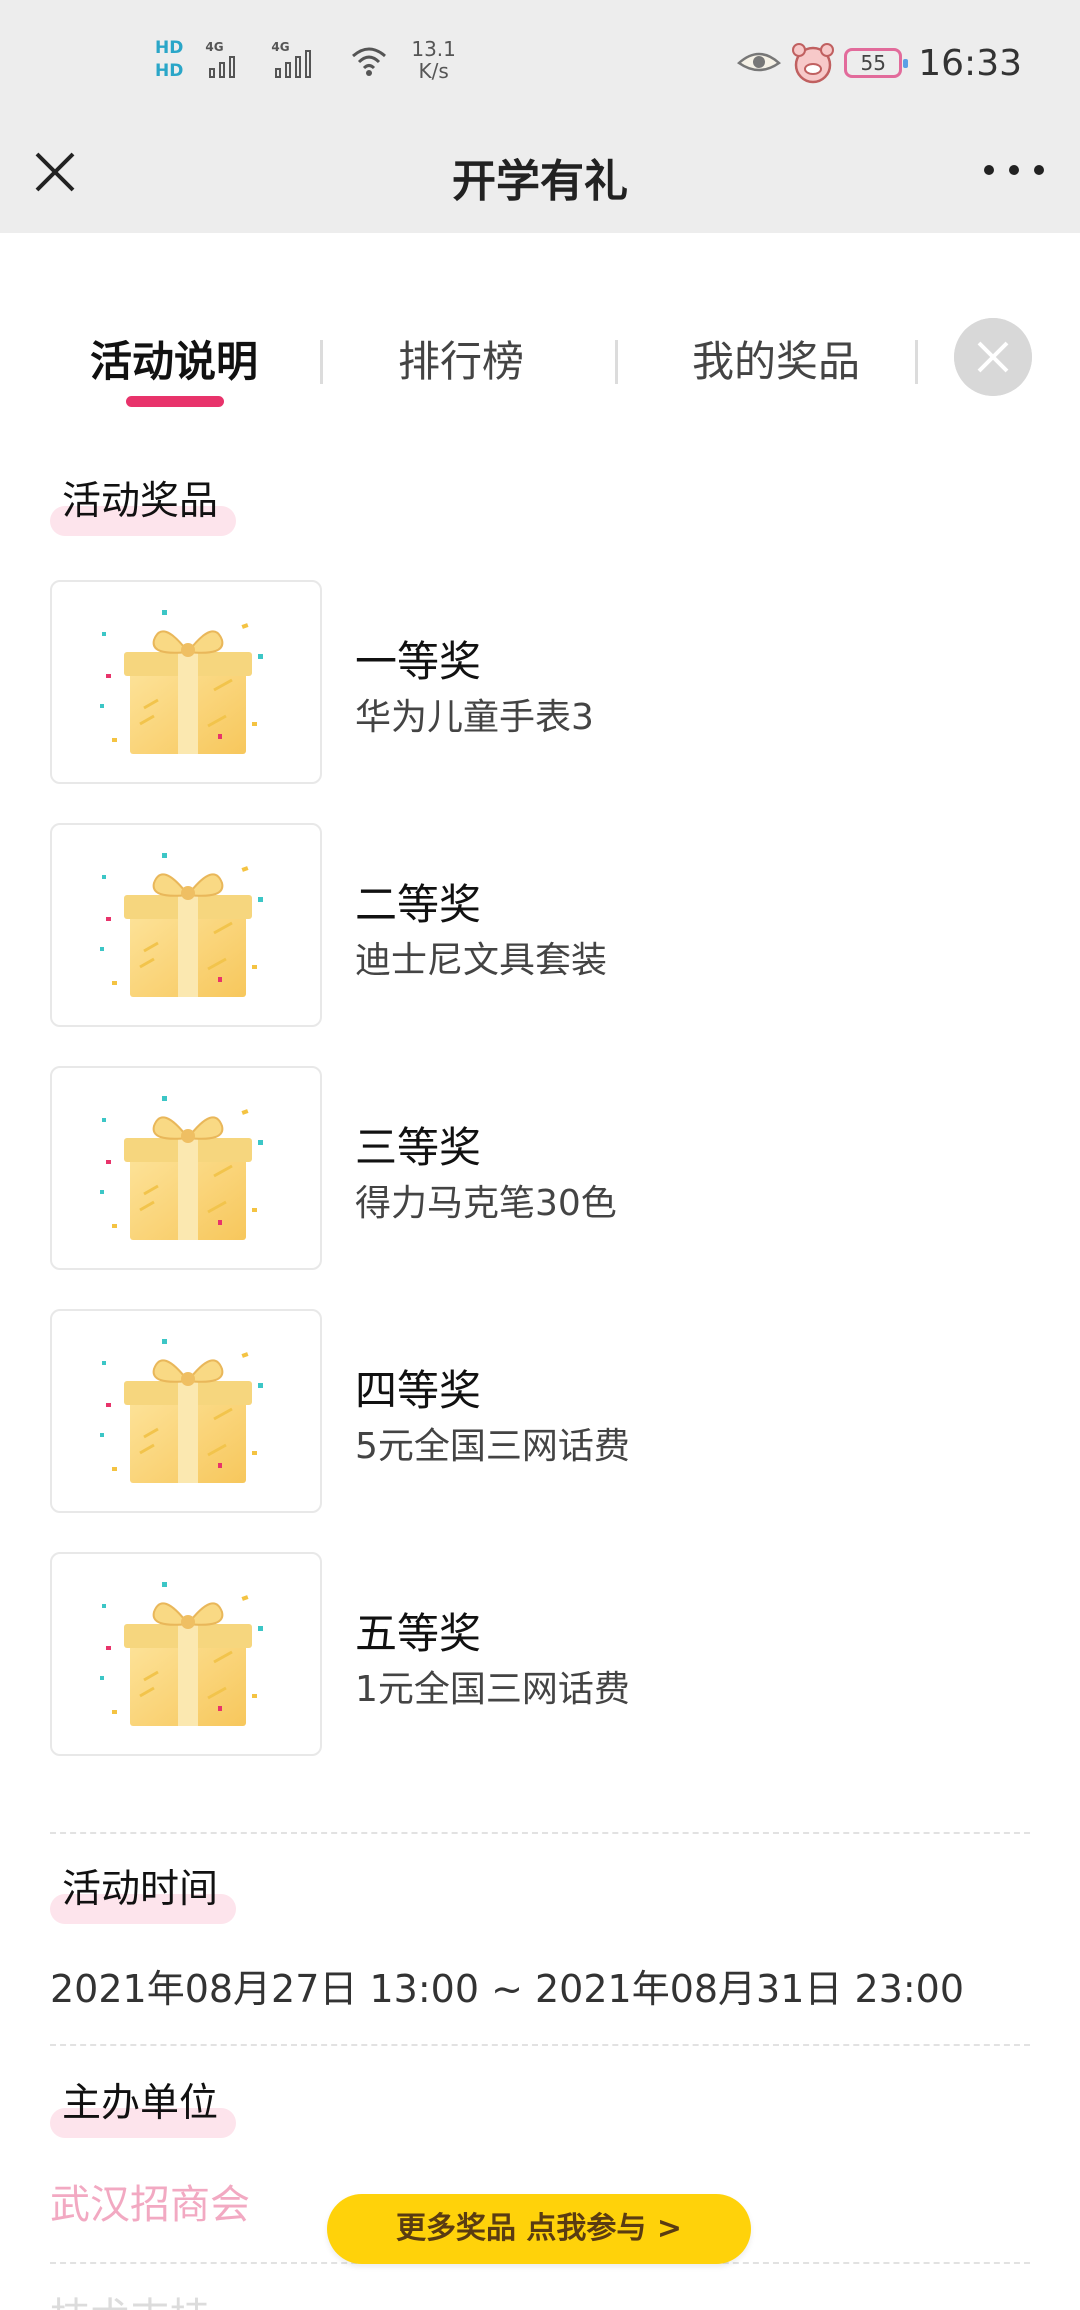 This screenshot has height=2310, width=1080. I want to click on panel-close-button, so click(993, 357).